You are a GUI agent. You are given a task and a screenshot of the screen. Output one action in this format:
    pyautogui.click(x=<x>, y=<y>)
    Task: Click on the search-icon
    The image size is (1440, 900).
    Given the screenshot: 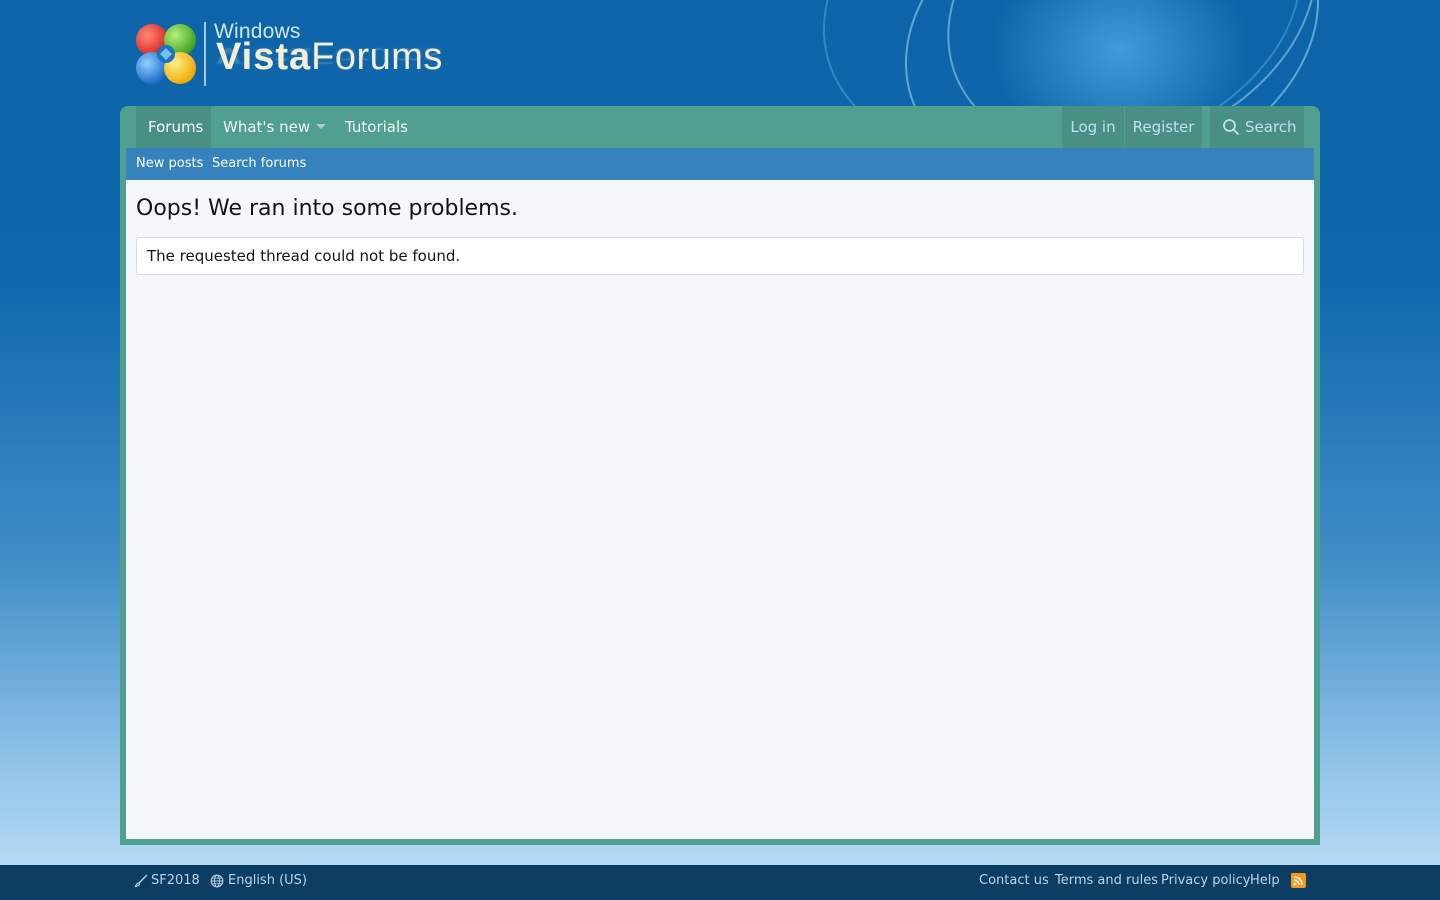 What is the action you would take?
    pyautogui.click(x=1231, y=127)
    